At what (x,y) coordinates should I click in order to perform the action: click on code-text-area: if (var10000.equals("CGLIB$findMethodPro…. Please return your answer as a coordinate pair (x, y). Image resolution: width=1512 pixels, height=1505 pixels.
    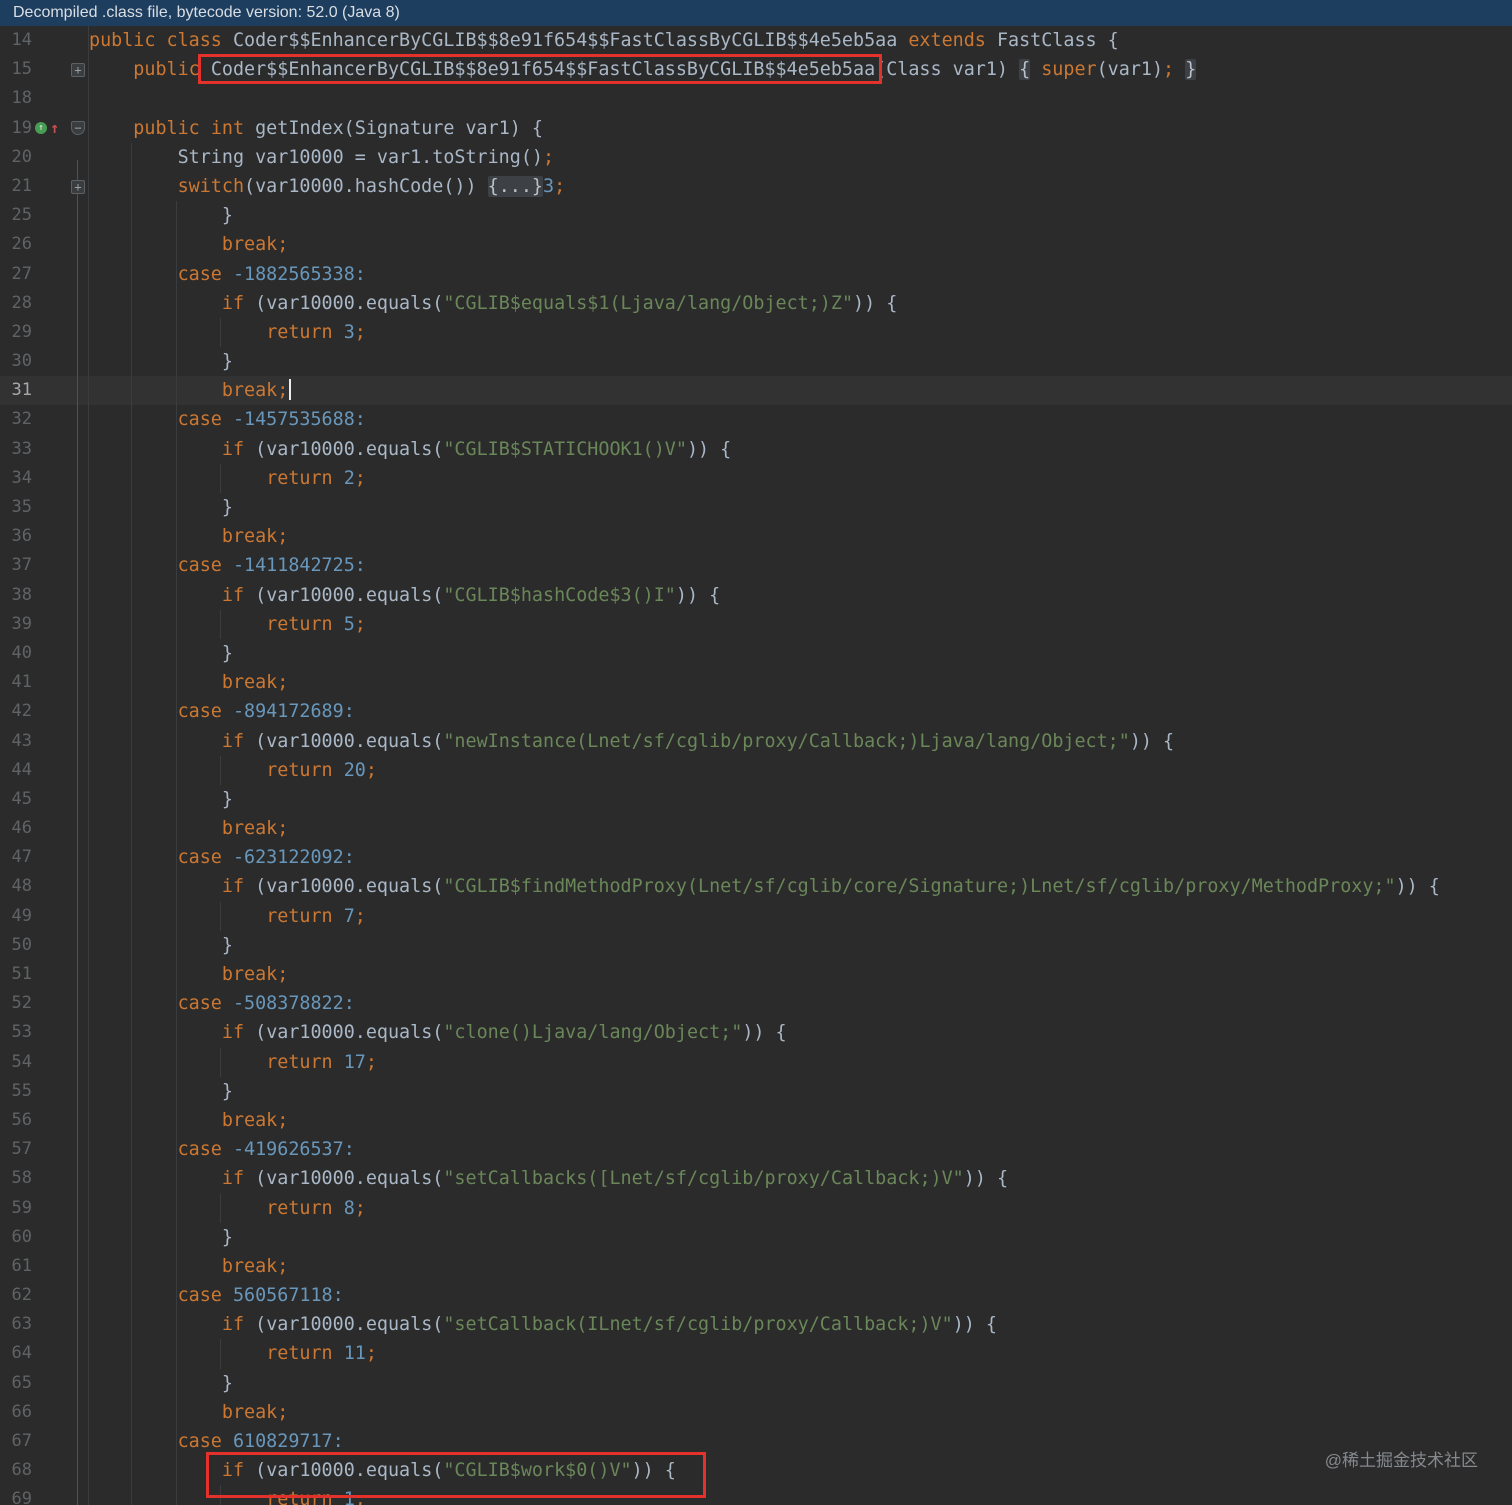
    Looking at the image, I should click on (800, 887).